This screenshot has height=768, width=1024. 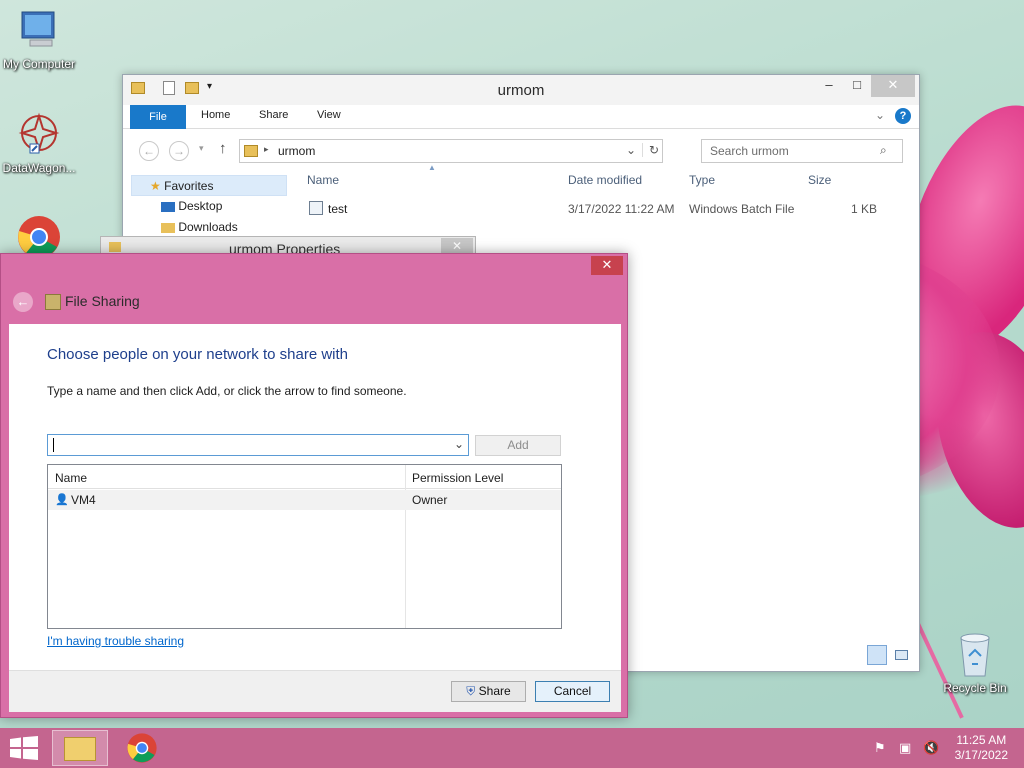 What do you see at coordinates (258, 445) in the screenshot?
I see `name-combobox: ⌄` at bounding box center [258, 445].